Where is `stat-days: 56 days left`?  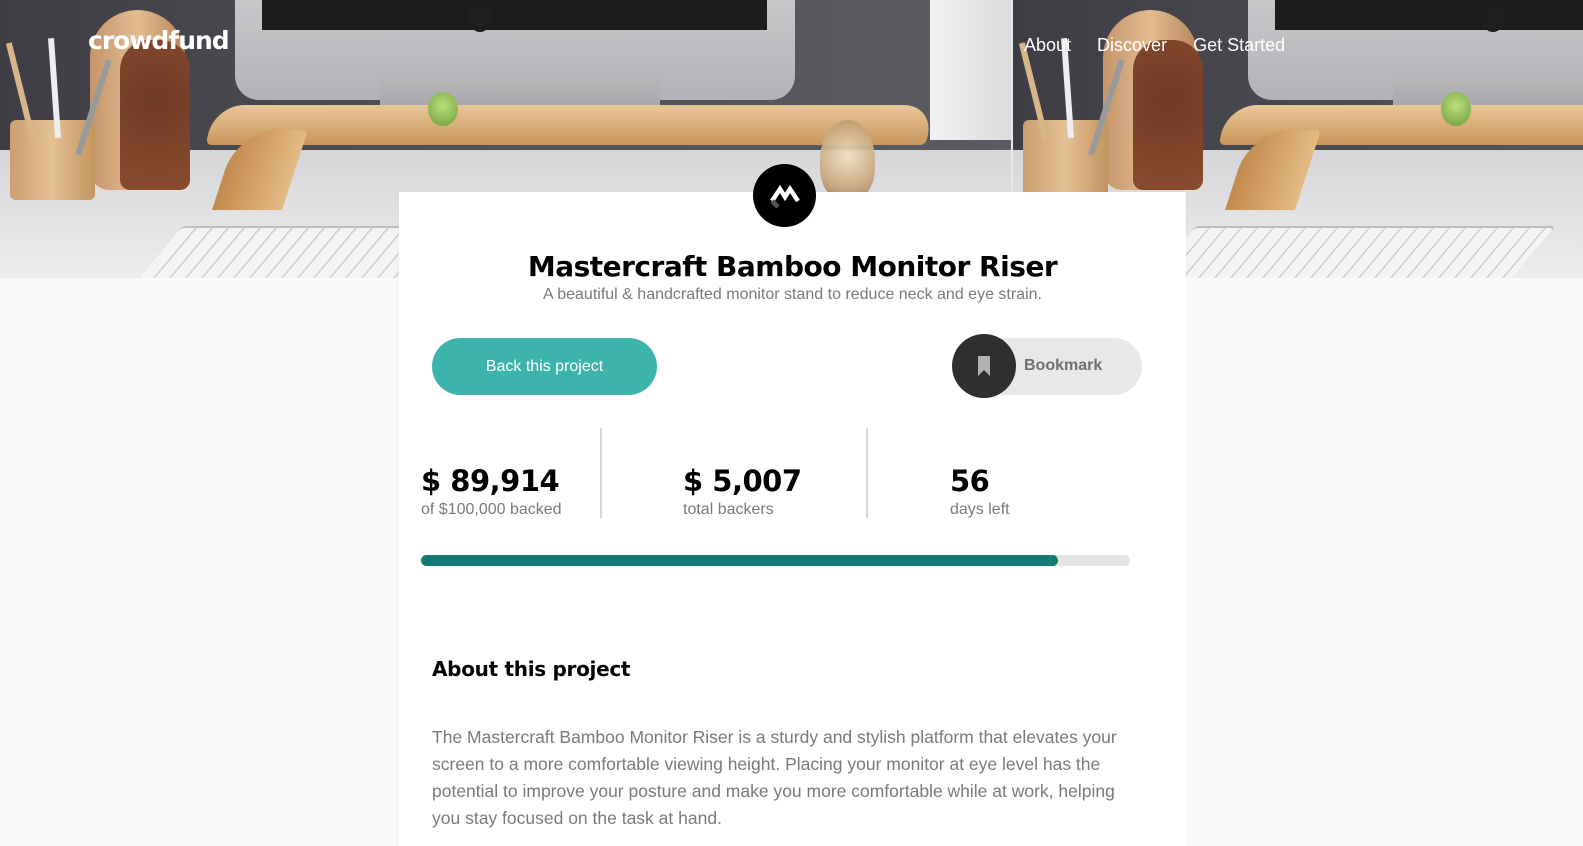 stat-days: 56 days left is located at coordinates (980, 492).